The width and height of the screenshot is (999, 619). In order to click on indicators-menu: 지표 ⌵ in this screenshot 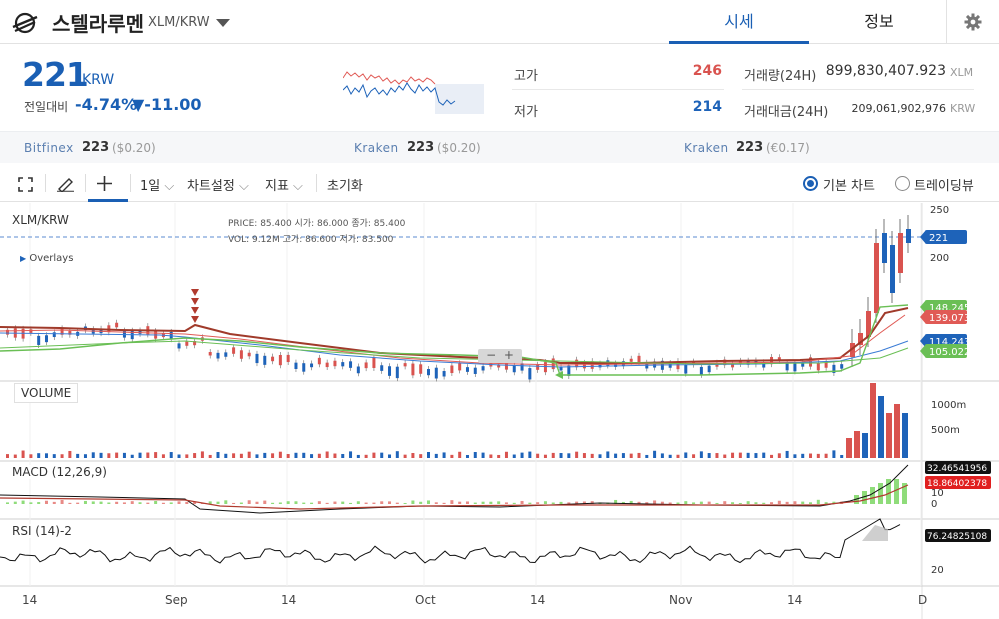, I will do `click(284, 184)`.